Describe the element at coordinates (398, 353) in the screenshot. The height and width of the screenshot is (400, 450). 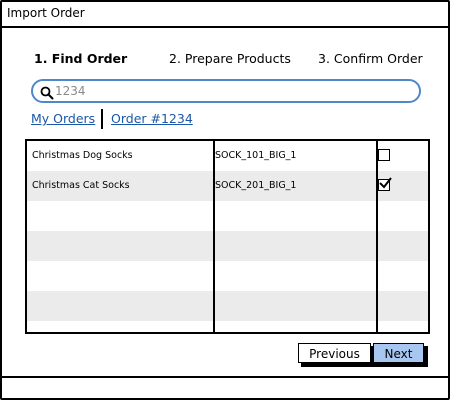
I see `next-button: Next` at that location.